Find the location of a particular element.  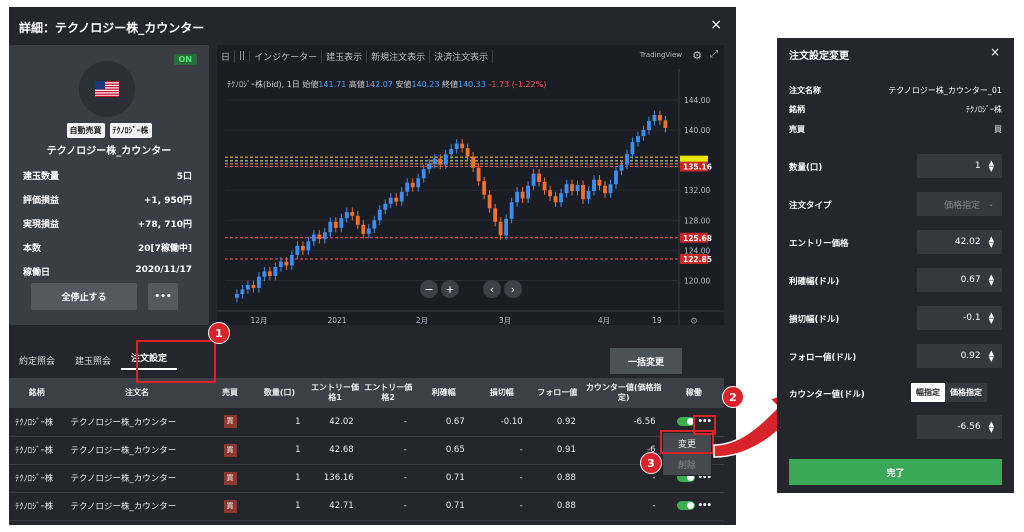

zoom-control-glyph: ‹ is located at coordinates (492, 289).